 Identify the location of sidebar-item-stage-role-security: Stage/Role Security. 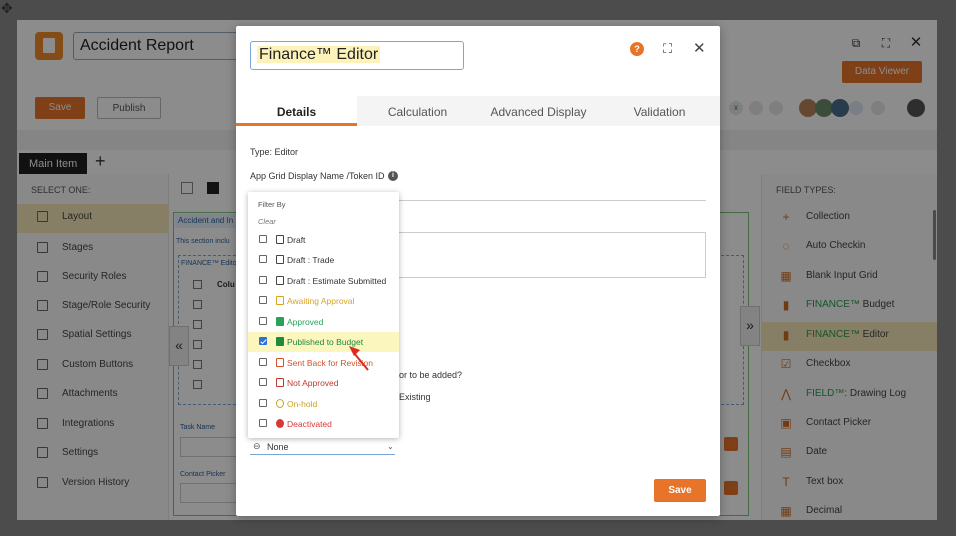
(93, 307).